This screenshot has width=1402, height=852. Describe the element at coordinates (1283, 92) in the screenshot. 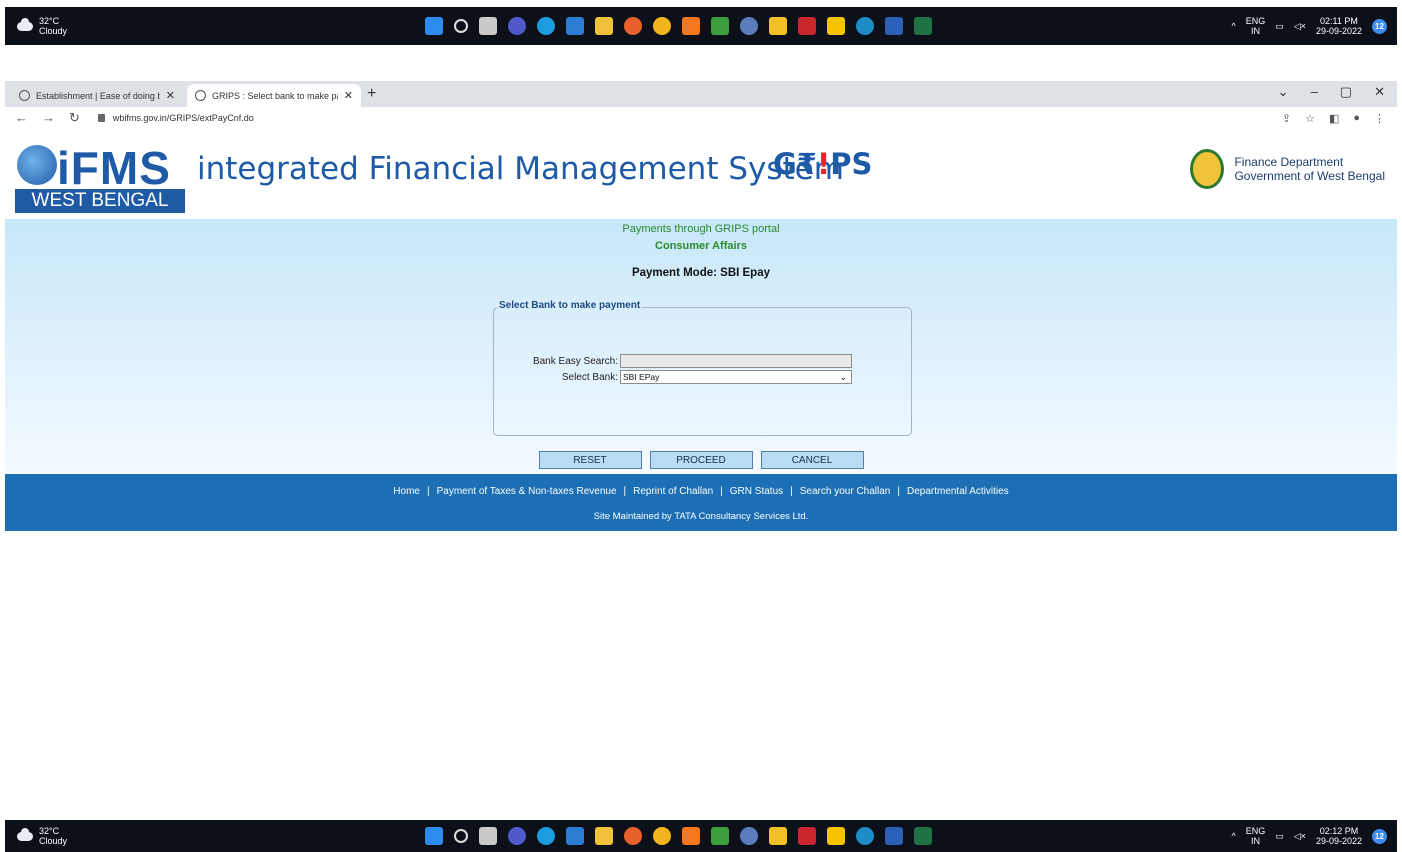

I see `tab-search-icon: ⌄` at that location.